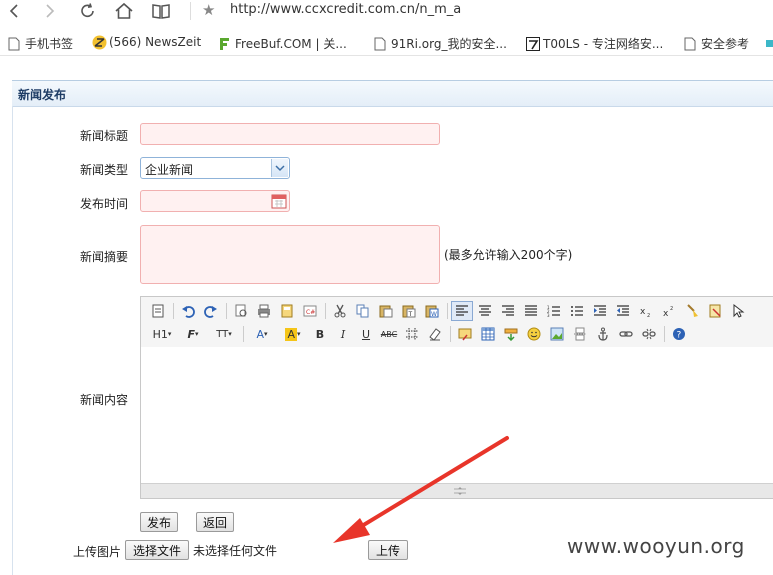 This screenshot has height=575, width=773. I want to click on upload-image-label: 上传图片, so click(96, 552).